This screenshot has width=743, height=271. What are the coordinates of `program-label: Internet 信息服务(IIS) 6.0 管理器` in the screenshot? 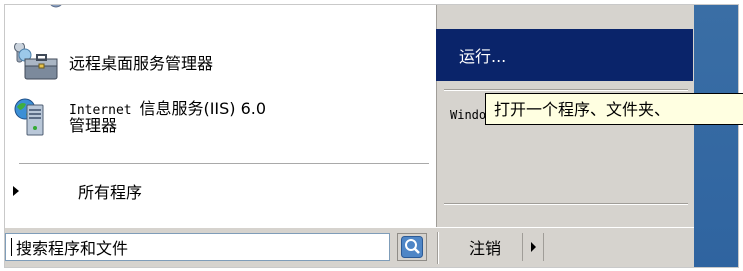 It's located at (168, 117).